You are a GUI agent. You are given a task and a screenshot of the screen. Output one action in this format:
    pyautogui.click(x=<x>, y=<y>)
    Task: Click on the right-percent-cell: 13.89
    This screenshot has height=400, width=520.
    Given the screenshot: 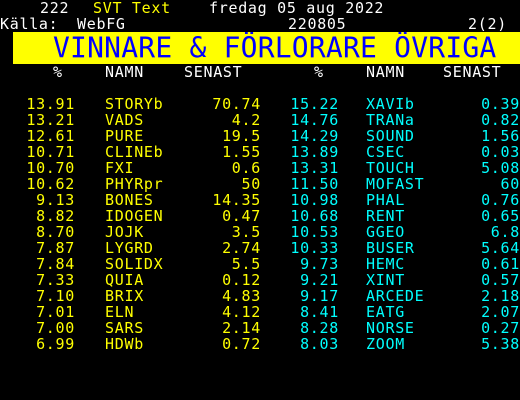 What is the action you would take?
    pyautogui.click(x=314, y=152)
    